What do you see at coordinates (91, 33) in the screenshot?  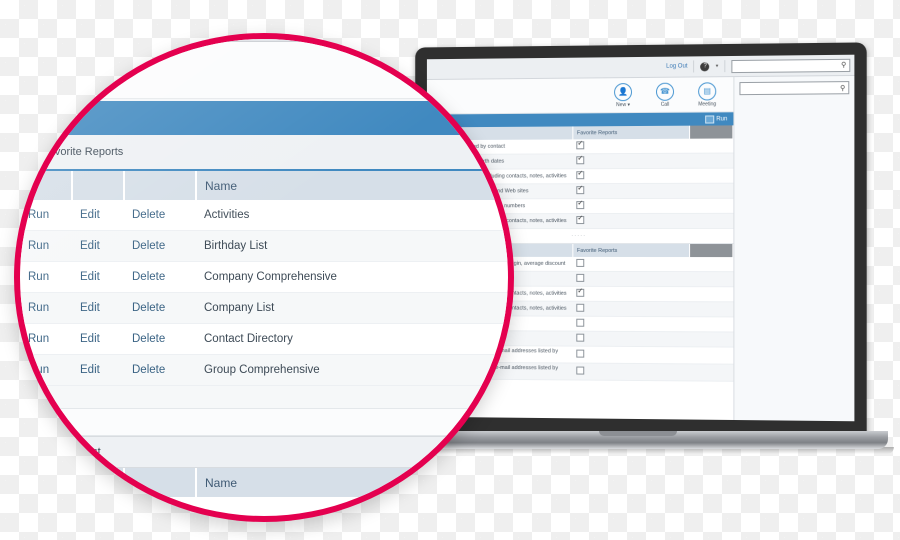 I see `menu-item-write: Write` at bounding box center [91, 33].